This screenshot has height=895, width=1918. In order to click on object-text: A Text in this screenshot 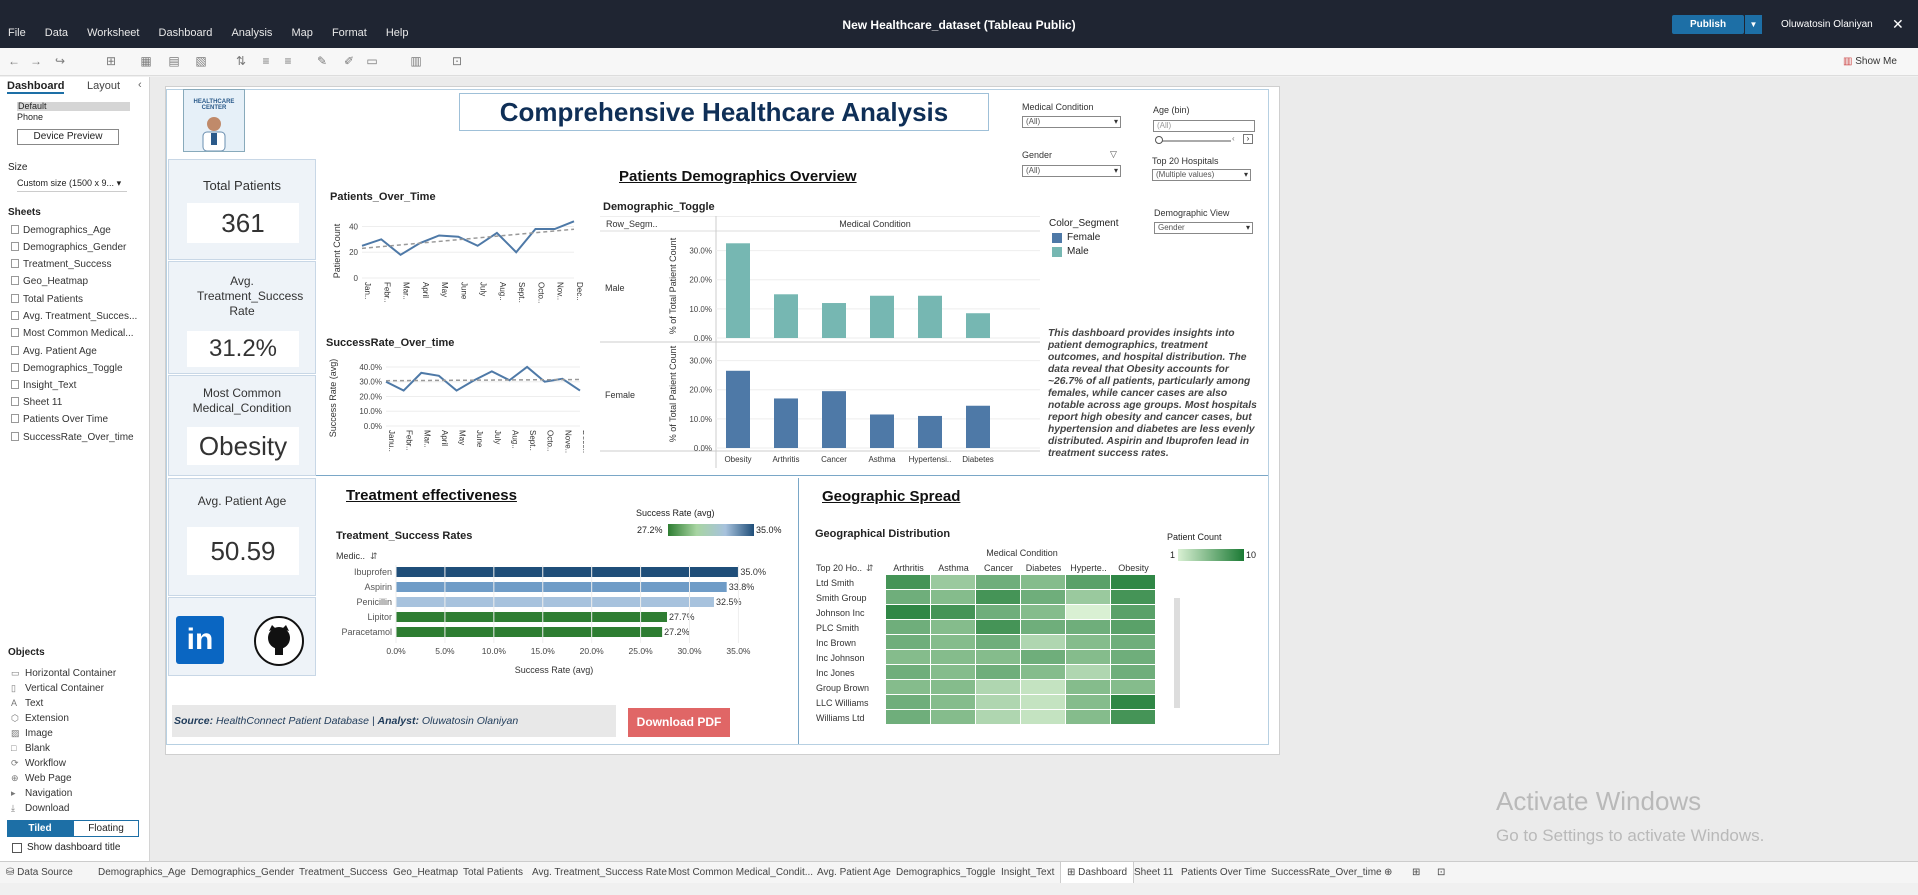, I will do `click(27, 703)`.